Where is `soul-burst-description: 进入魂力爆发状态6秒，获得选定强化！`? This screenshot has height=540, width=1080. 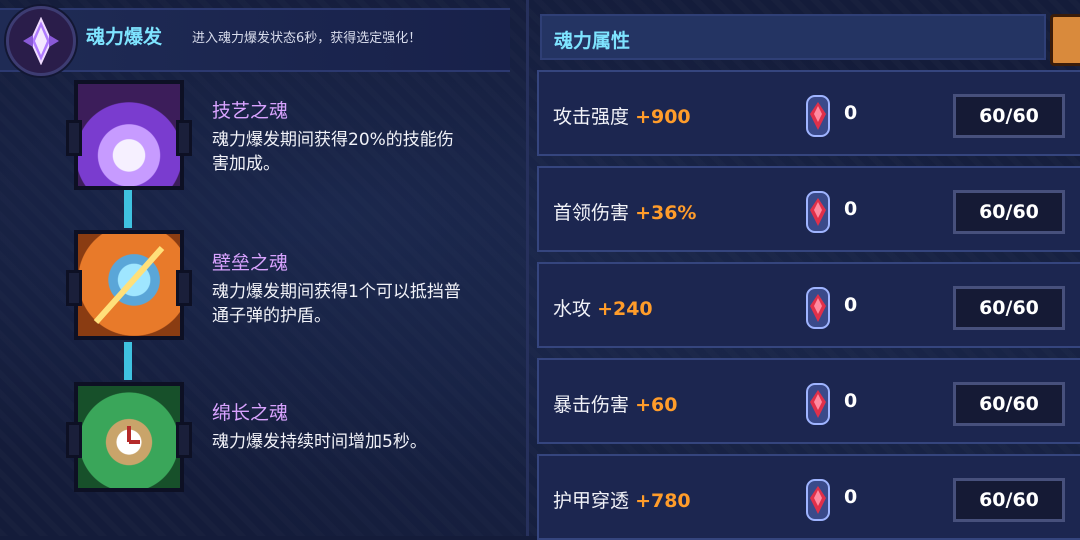 soul-burst-description: 进入魂力爆发状态6秒，获得选定强化！ is located at coordinates (307, 38).